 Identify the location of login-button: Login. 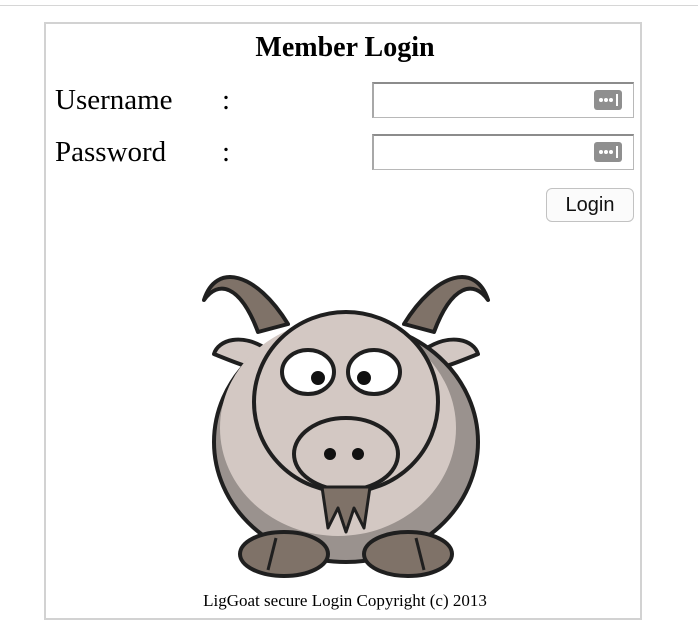
(590, 205).